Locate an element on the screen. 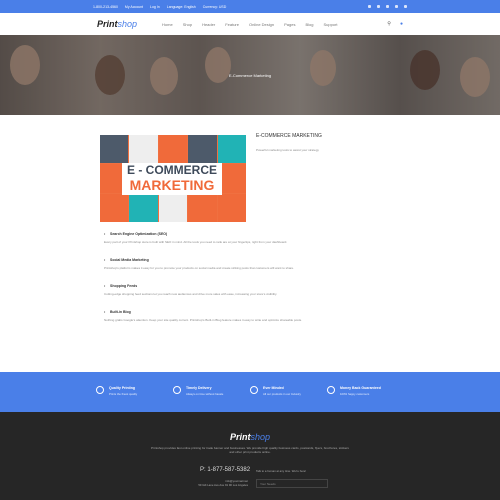 The width and height of the screenshot is (500, 500). needs-select: Your Needs is located at coordinates (292, 483).